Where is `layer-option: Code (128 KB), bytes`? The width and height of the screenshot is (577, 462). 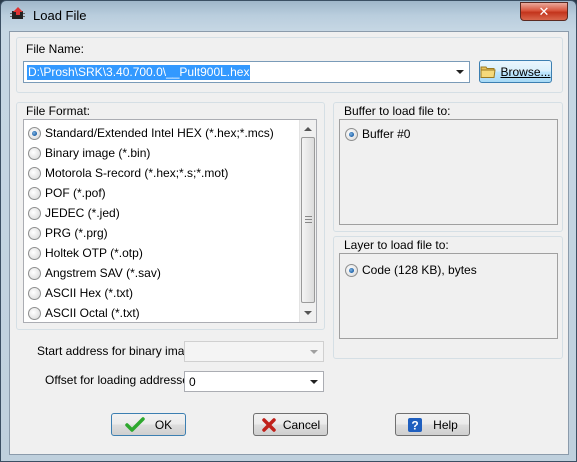 layer-option: Code (128 KB), bytes is located at coordinates (411, 270).